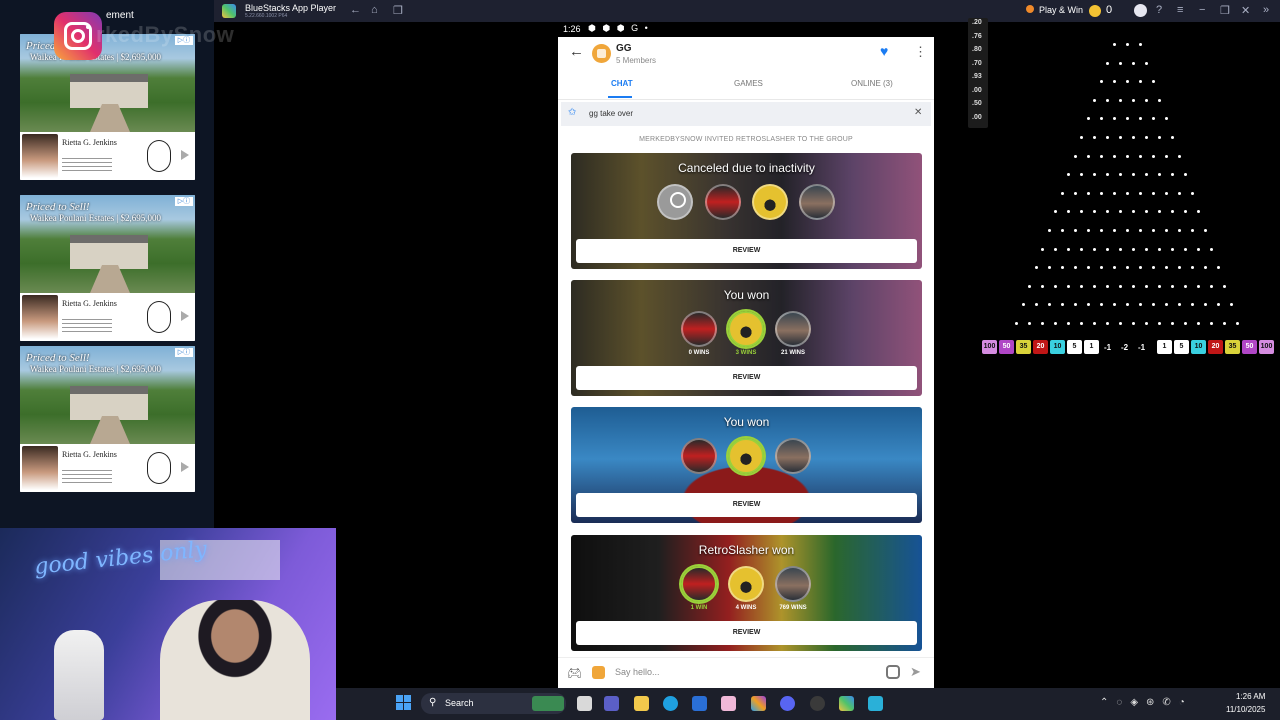 The height and width of the screenshot is (720, 1280). What do you see at coordinates (884, 51) in the screenshot?
I see `heart-icon: ♥` at bounding box center [884, 51].